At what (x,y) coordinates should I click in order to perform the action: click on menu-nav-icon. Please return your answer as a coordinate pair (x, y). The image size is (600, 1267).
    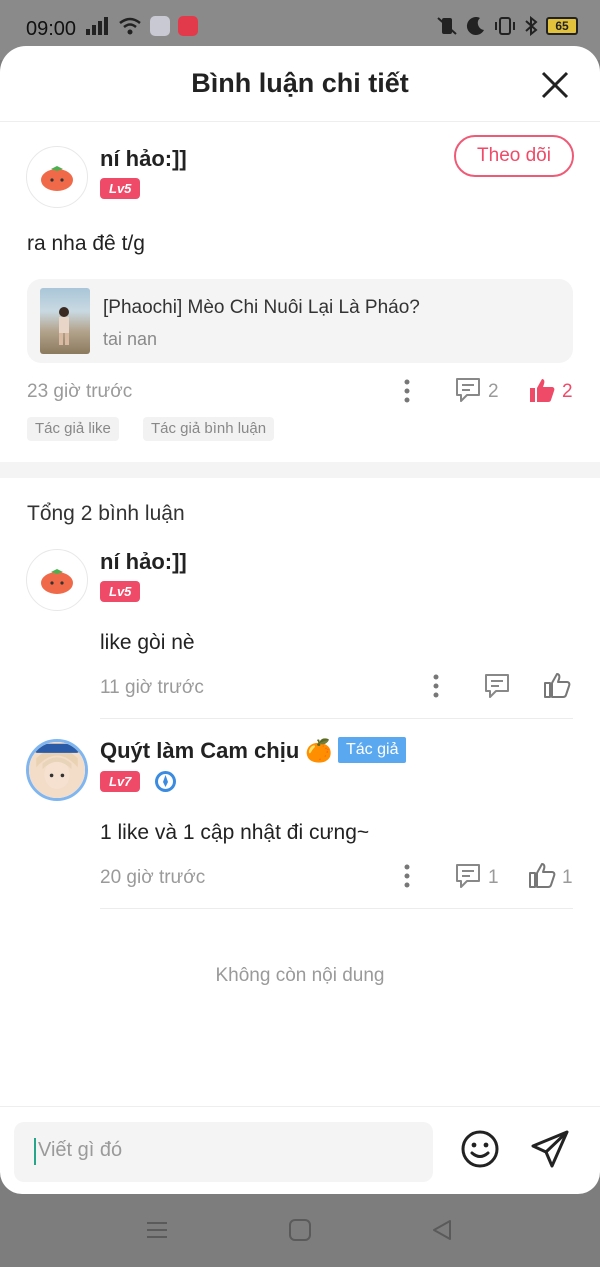
    Looking at the image, I should click on (157, 1230).